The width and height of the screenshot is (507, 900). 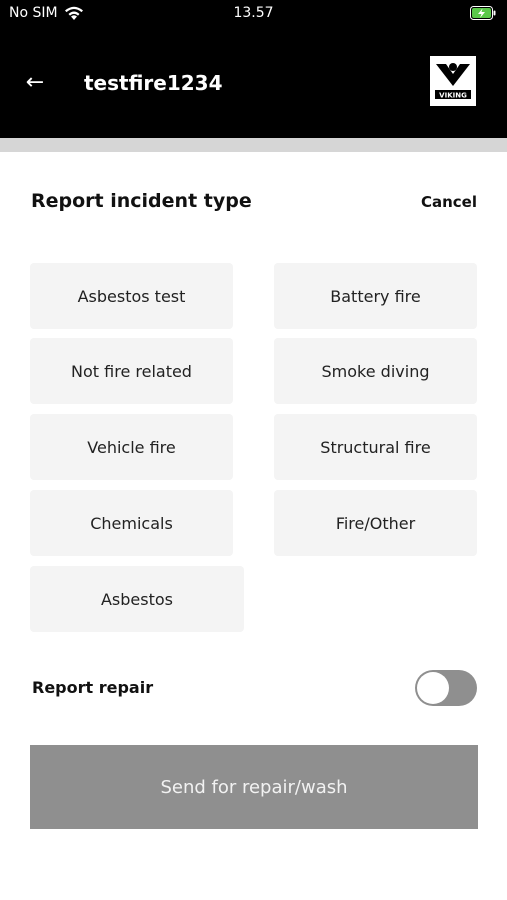 What do you see at coordinates (153, 83) in the screenshot?
I see `page-title: testfire1234` at bounding box center [153, 83].